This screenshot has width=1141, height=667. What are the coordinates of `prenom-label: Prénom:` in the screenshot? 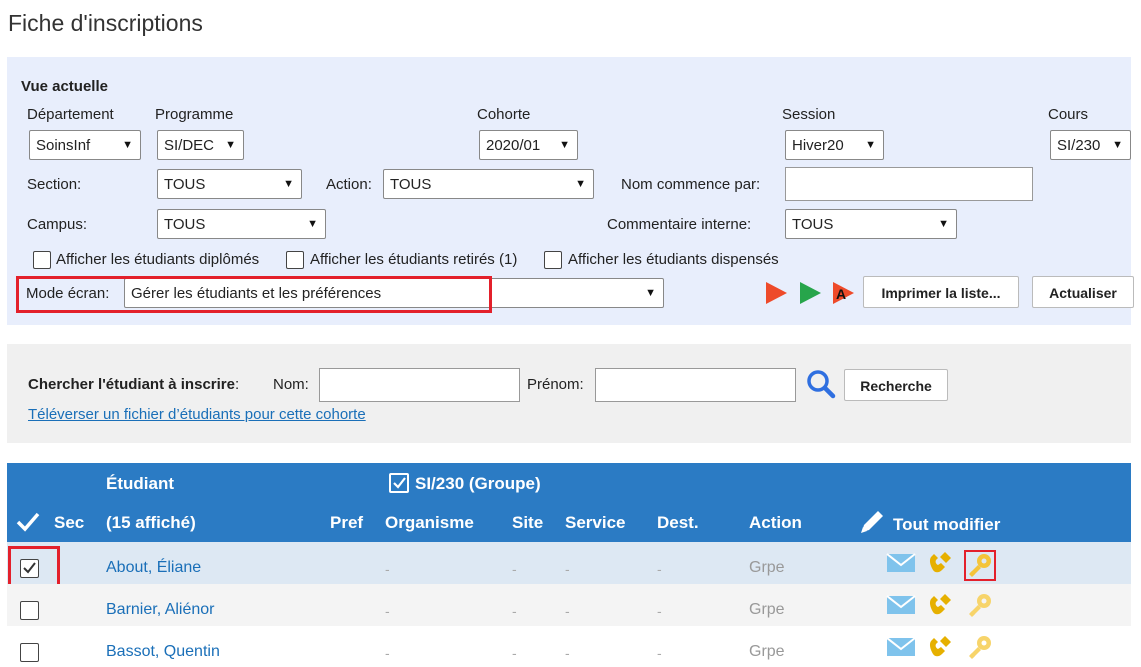 It's located at (555, 384).